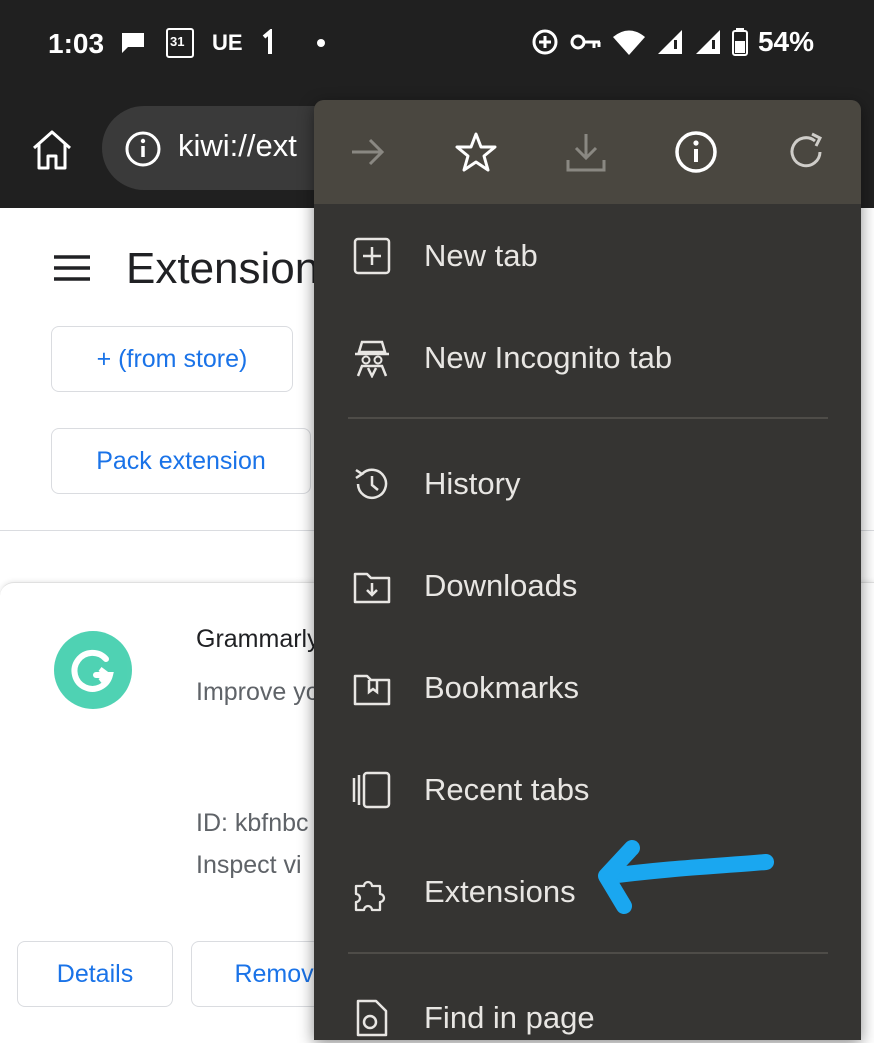  I want to click on status-right-icons: 54%, so click(672, 42).